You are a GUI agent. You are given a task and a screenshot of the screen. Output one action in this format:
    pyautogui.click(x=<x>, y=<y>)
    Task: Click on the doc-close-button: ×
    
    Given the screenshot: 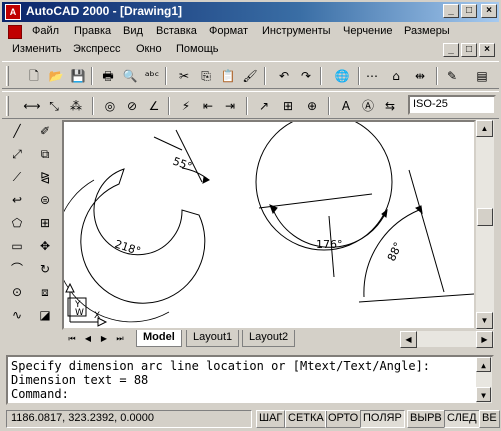 What is the action you would take?
    pyautogui.click(x=487, y=50)
    